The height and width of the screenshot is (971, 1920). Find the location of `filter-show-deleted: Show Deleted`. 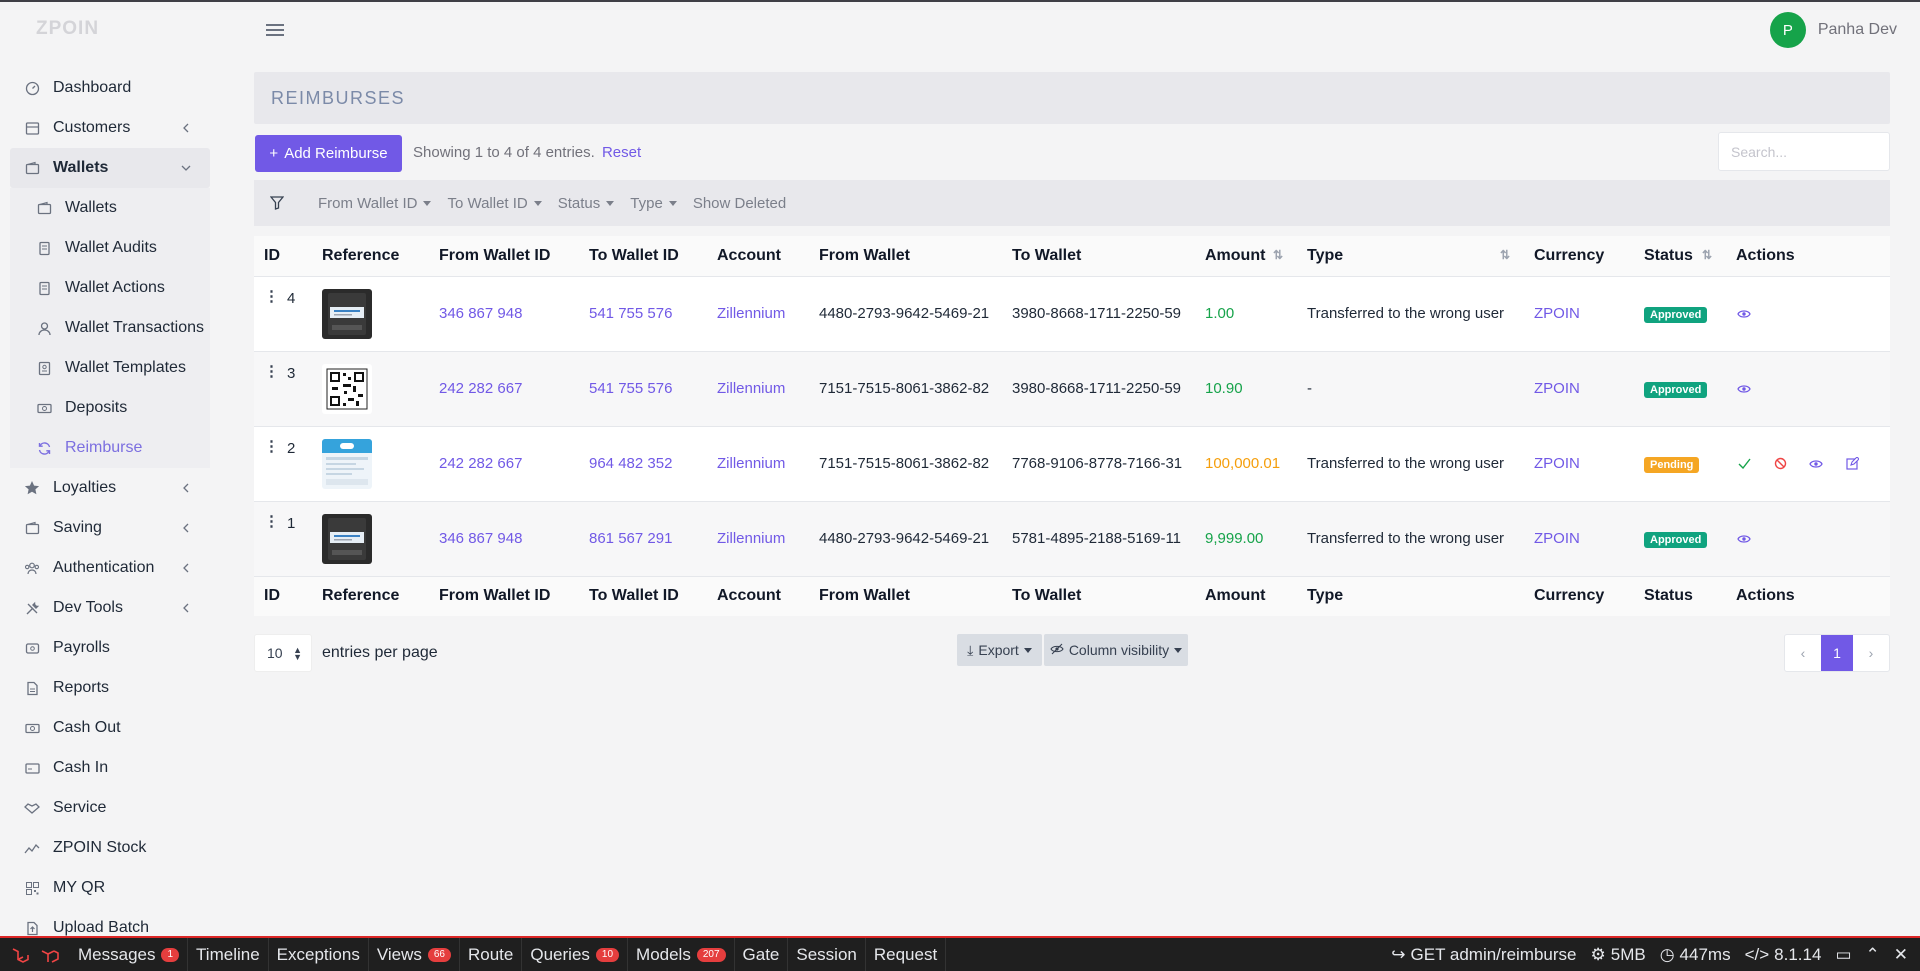

filter-show-deleted: Show Deleted is located at coordinates (739, 203).